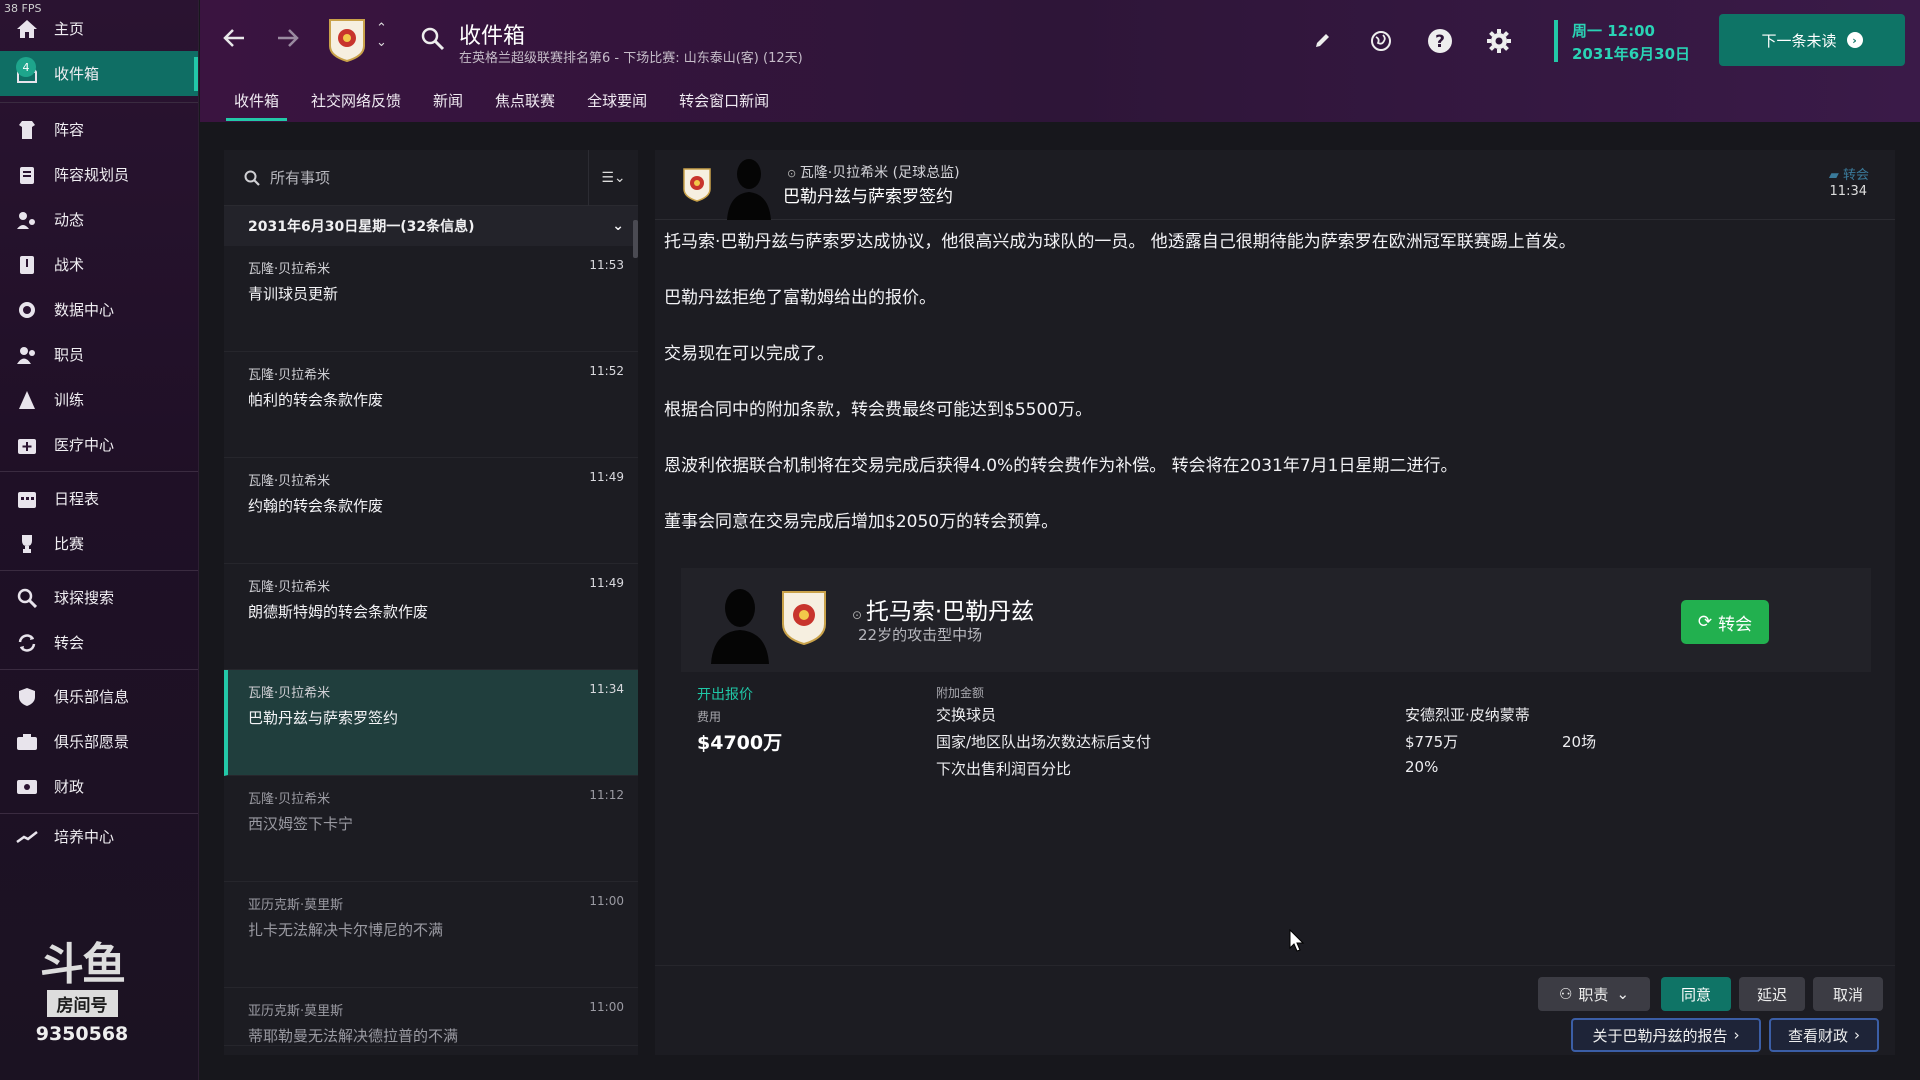  I want to click on offer-heading: 开出报价, so click(725, 694).